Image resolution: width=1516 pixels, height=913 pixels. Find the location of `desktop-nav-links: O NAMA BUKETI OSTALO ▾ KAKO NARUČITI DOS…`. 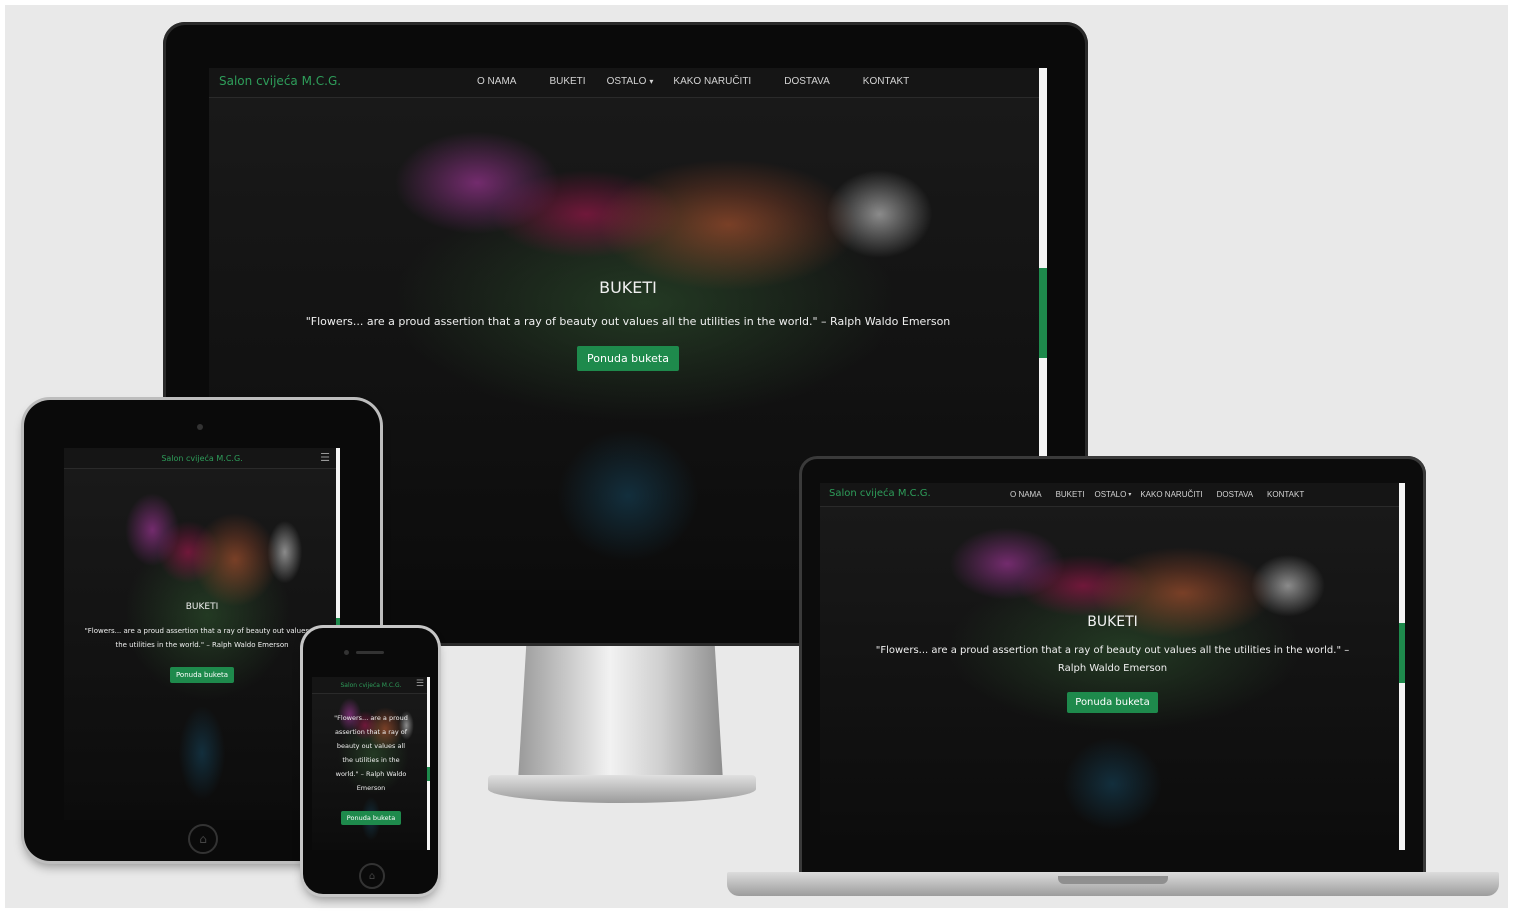

desktop-nav-links: O NAMA BUKETI OSTALO ▾ KAKO NARUČITI DOS… is located at coordinates (693, 81).